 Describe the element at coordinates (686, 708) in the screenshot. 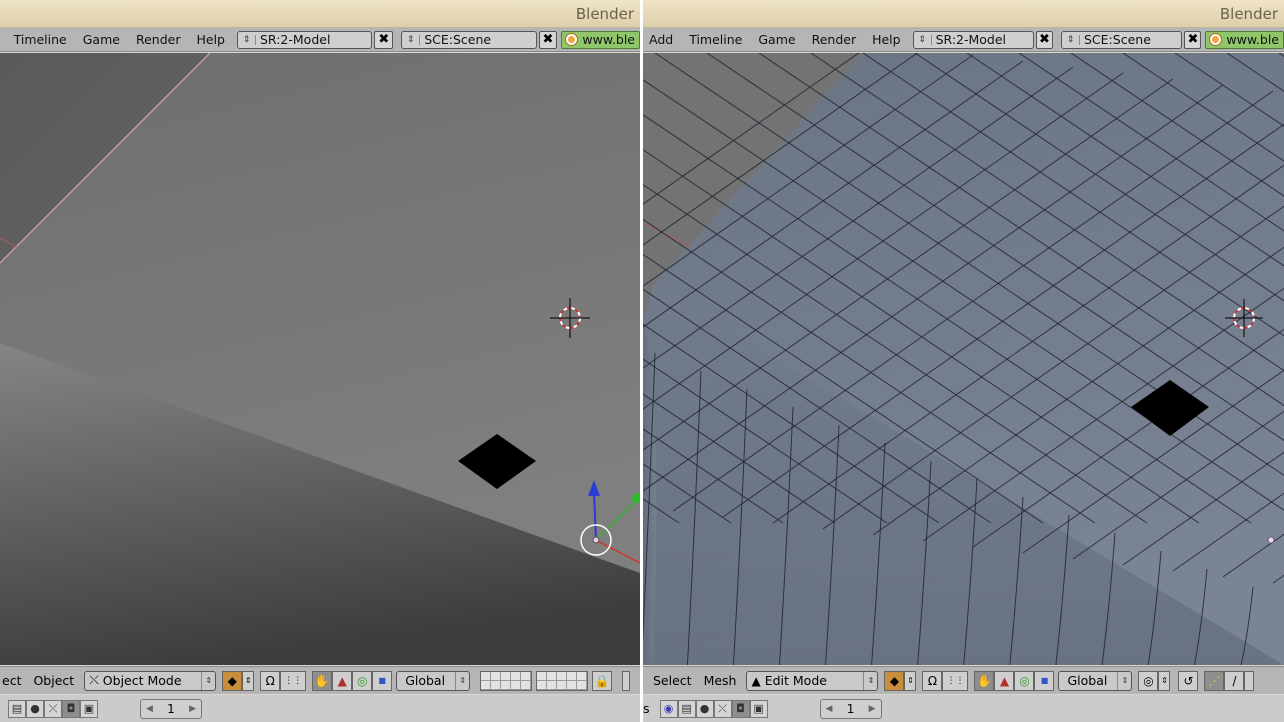

I see `properties-icon: ▤` at that location.